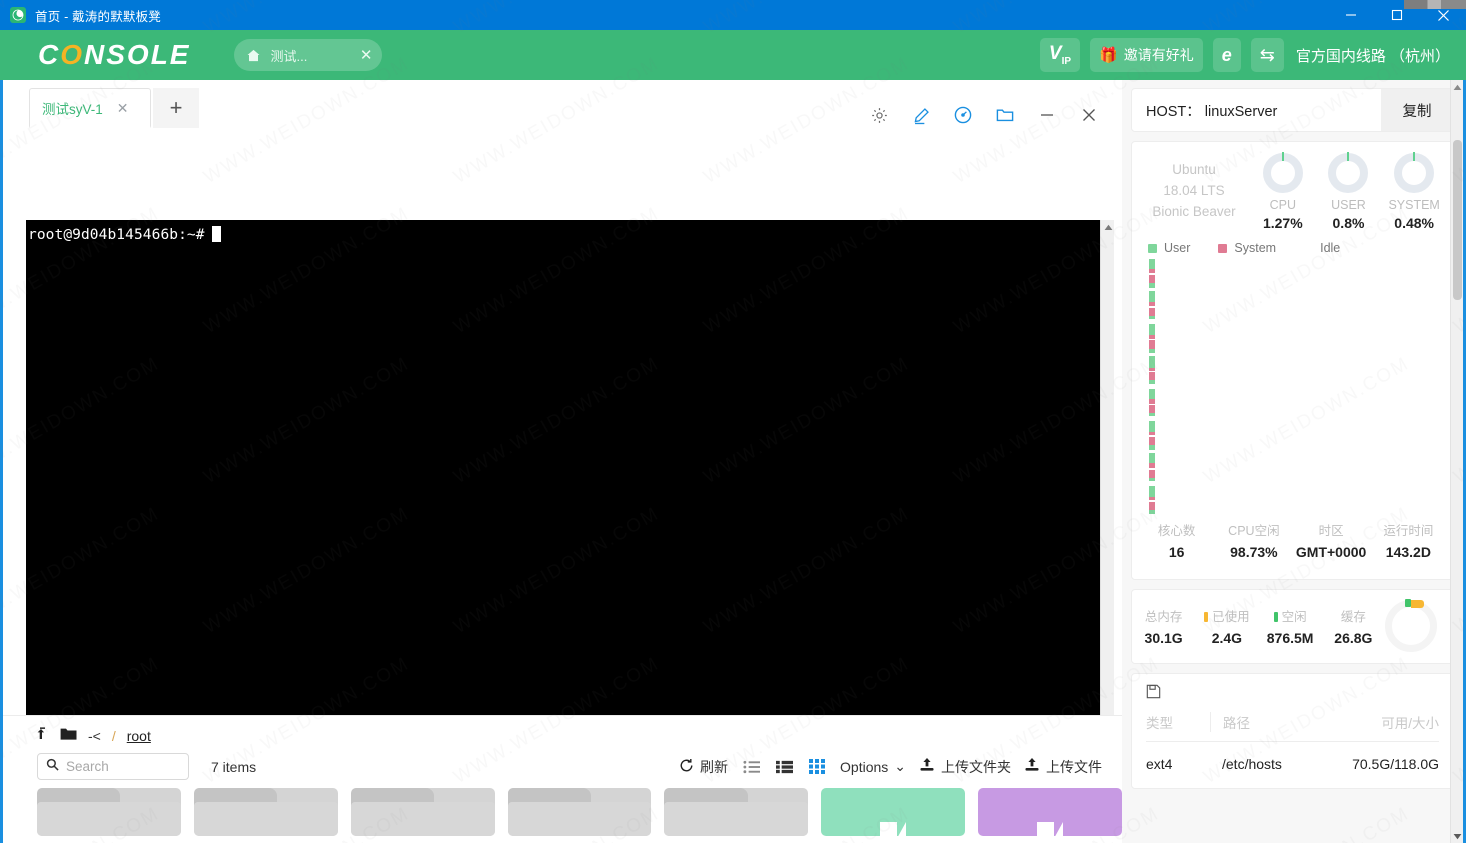 This screenshot has height=843, width=1466. Describe the element at coordinates (1063, 767) in the screenshot. I see `upload-file-button: 上传文件` at that location.